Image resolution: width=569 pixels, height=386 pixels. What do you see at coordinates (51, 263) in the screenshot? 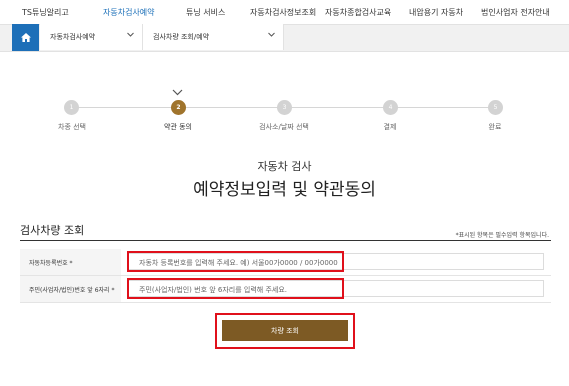
I see `plate-label: 자동차등록번호 *` at bounding box center [51, 263].